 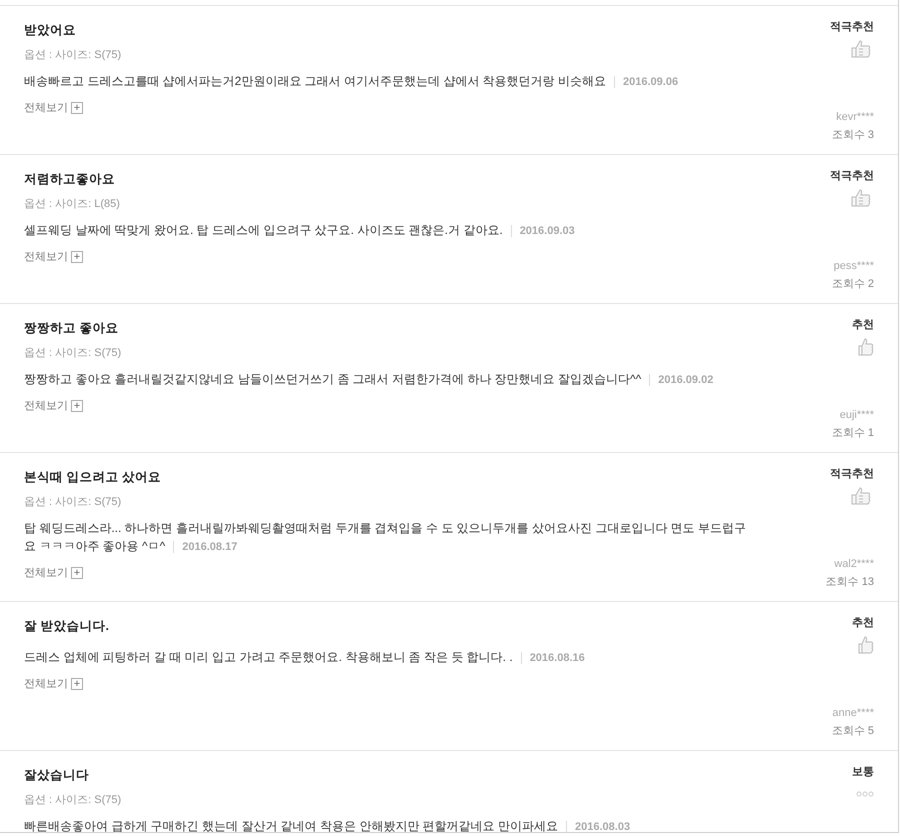 What do you see at coordinates (853, 284) in the screenshot?
I see `view-count: 조회수 2` at bounding box center [853, 284].